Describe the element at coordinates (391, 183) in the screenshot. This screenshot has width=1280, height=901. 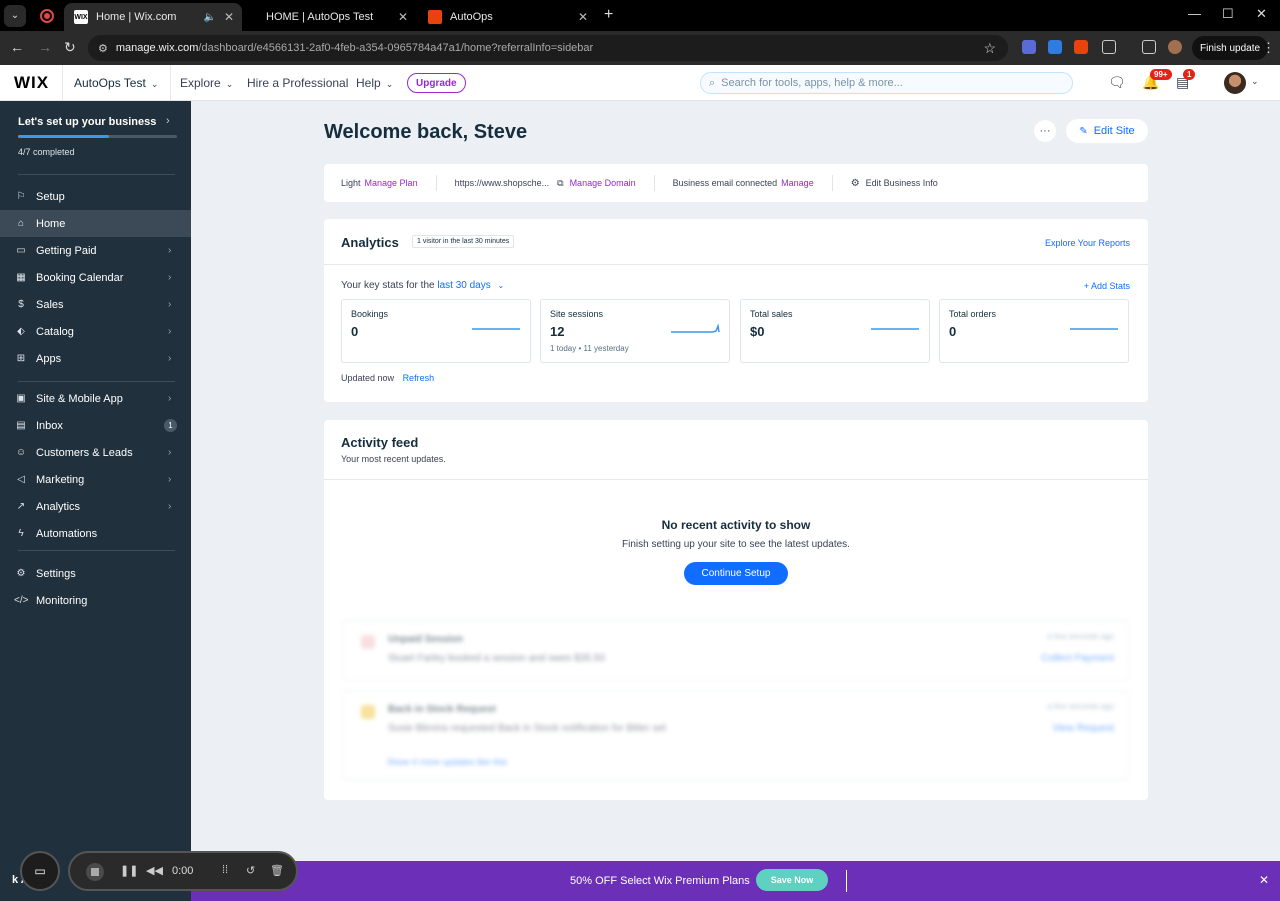
I see `manage-plan-link: Manage Plan` at that location.